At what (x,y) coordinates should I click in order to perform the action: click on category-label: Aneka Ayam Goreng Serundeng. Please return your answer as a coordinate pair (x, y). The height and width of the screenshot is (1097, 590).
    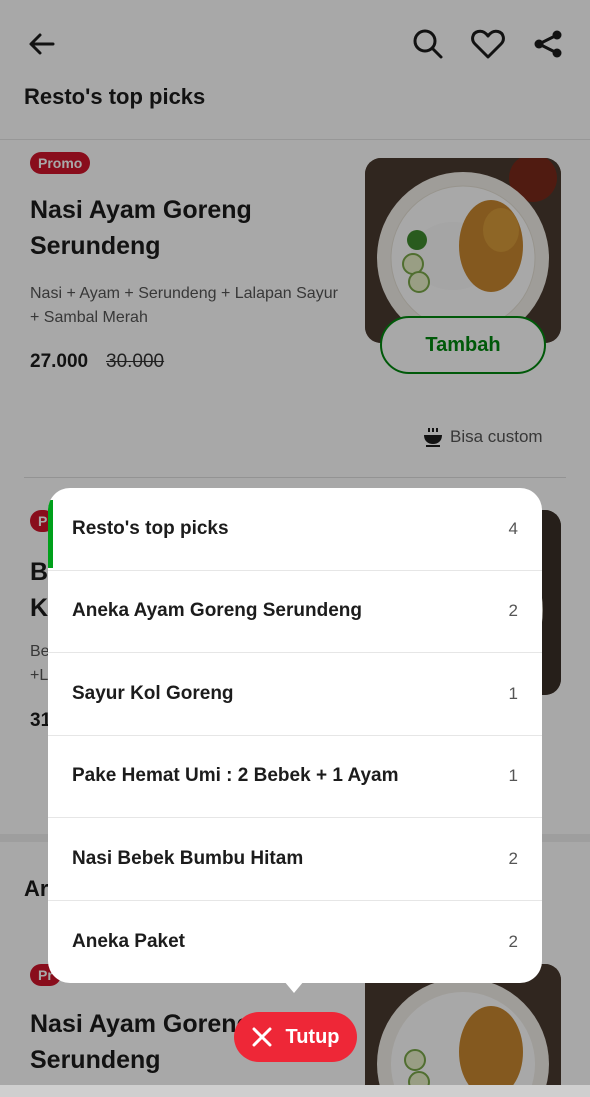
    Looking at the image, I should click on (217, 611).